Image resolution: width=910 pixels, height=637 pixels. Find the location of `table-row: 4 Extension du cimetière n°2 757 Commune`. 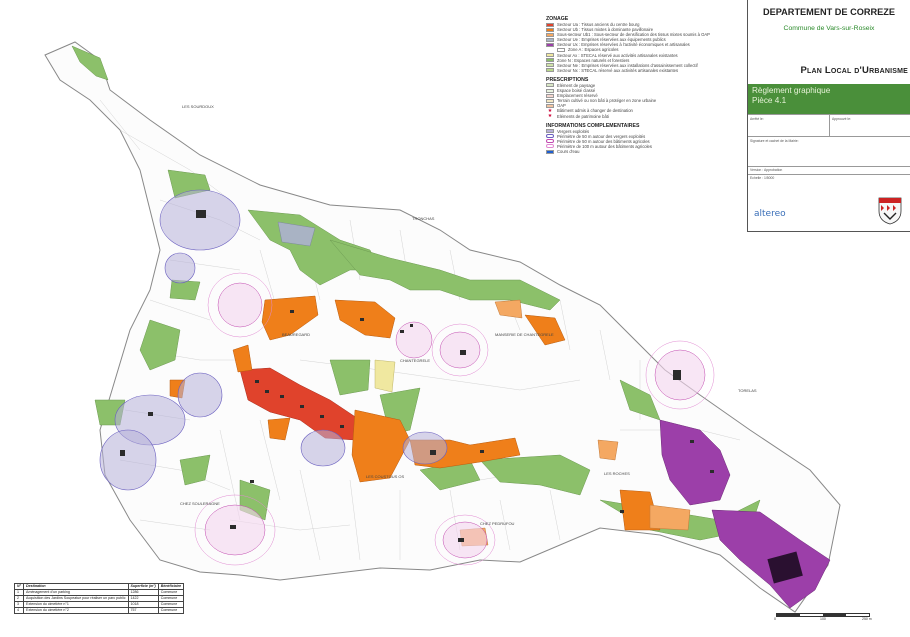

table-row: 4 Extension du cimetière n°2 757 Commune is located at coordinates (99, 610).